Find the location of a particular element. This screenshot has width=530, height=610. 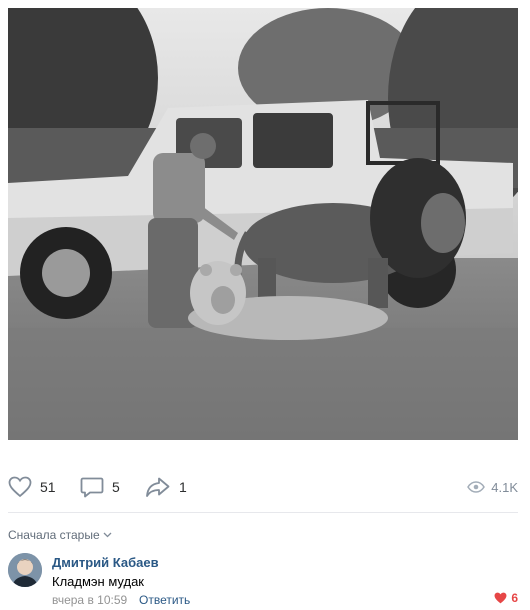

share-button: 1 is located at coordinates (166, 487).